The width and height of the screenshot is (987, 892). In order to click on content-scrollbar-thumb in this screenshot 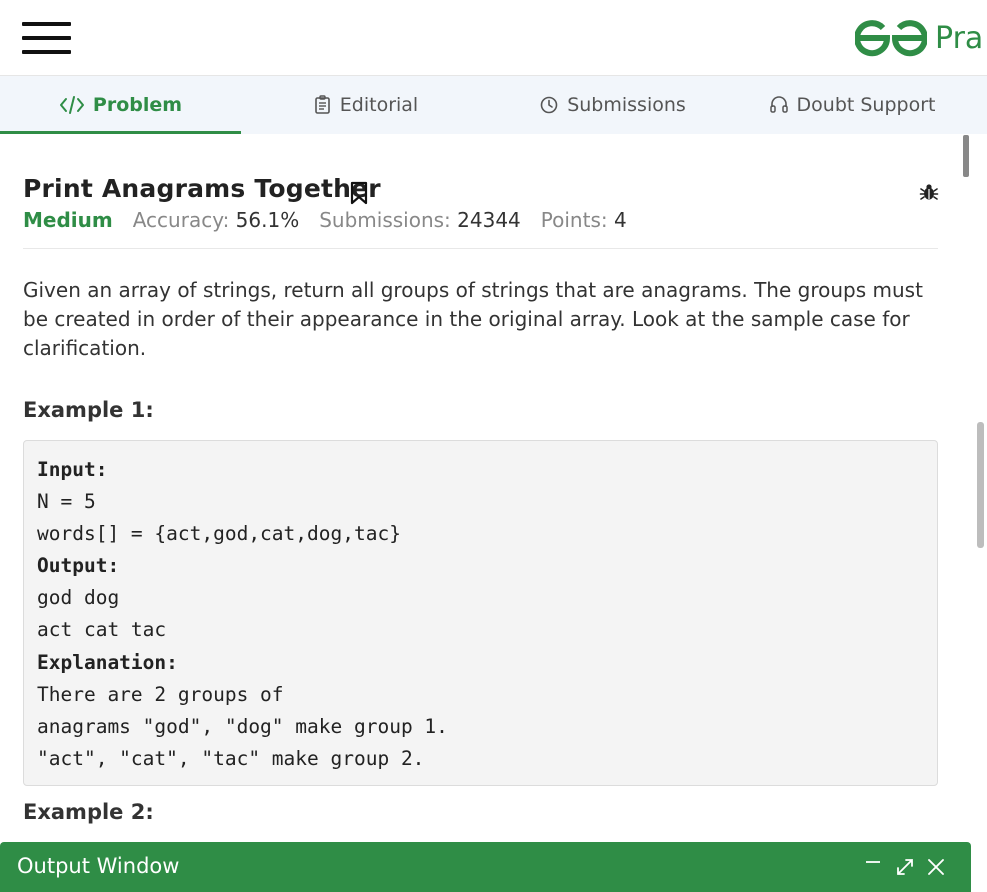, I will do `click(966, 156)`.